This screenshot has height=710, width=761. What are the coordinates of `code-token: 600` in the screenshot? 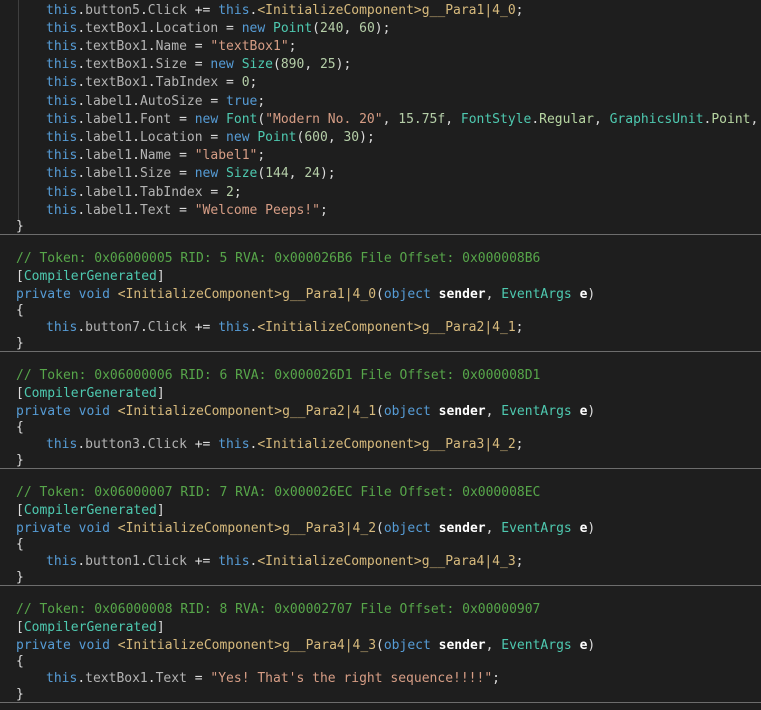 It's located at (316, 137).